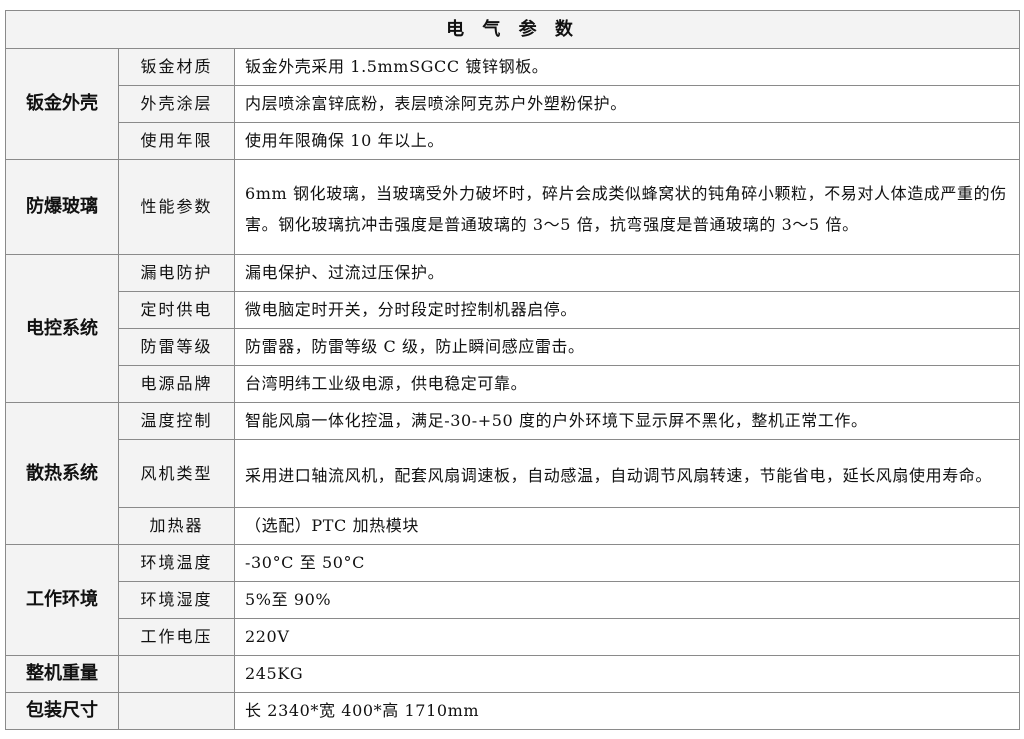 The height and width of the screenshot is (739, 1024). What do you see at coordinates (627, 347) in the screenshot?
I see `row-value: 防雷器，防雷等级 C 级，防止瞬间感应雷击。` at bounding box center [627, 347].